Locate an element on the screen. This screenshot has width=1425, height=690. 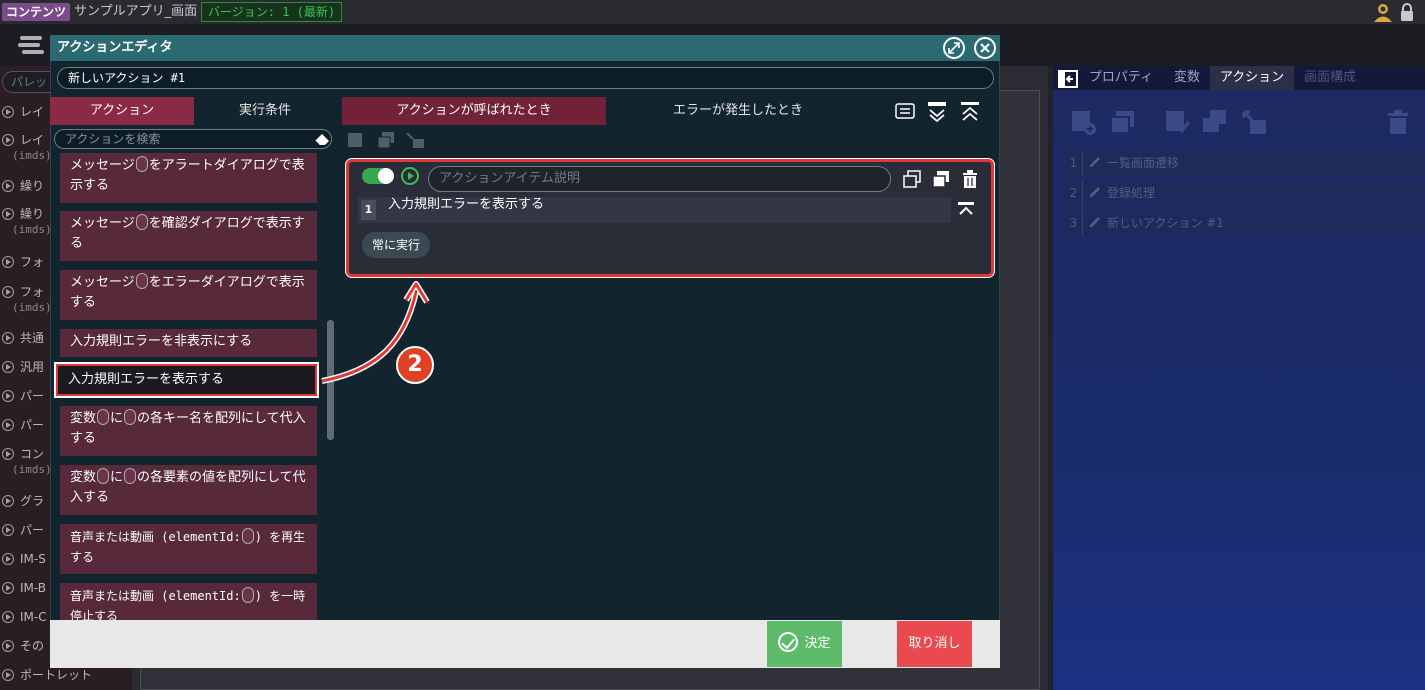
dialog-header is located at coordinates (525, 48).